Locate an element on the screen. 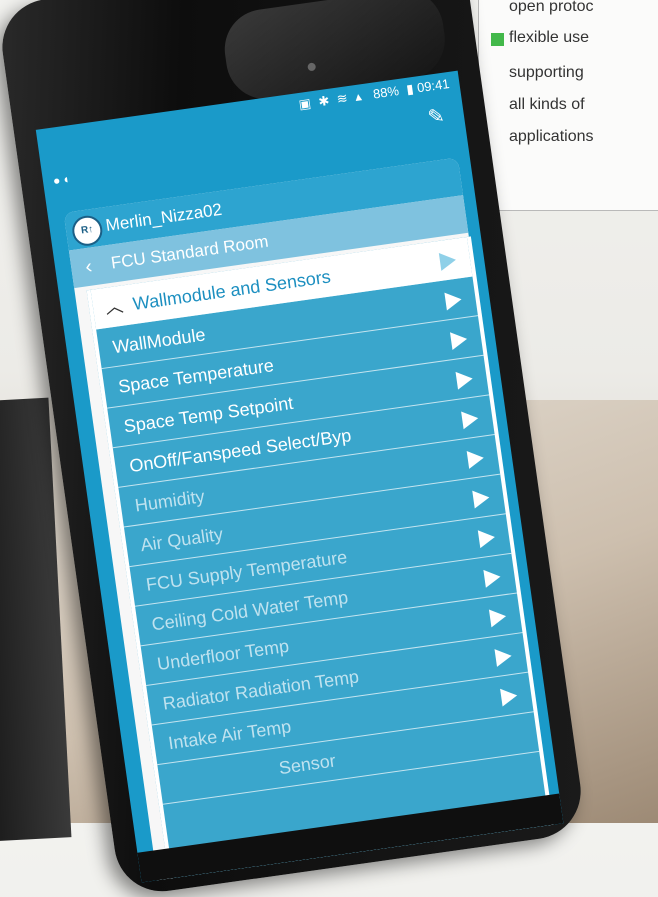 The width and height of the screenshot is (658, 897). list-item-label: Sensor is located at coordinates (307, 764).